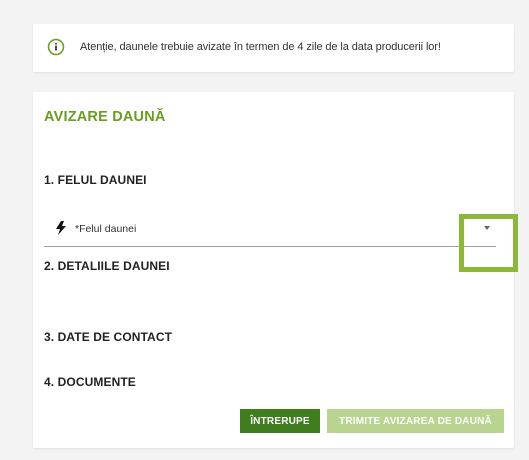  What do you see at coordinates (108, 337) in the screenshot?
I see `section-contact-details: 3. DATE DE CONTACT` at bounding box center [108, 337].